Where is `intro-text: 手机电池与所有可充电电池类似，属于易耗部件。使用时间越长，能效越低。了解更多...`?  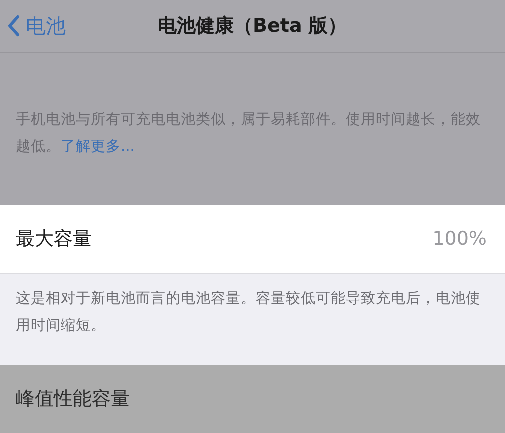
intro-text: 手机电池与所有可充电电池类似，属于易耗部件。使用时间越长，能效越低。了解更多... is located at coordinates (249, 133).